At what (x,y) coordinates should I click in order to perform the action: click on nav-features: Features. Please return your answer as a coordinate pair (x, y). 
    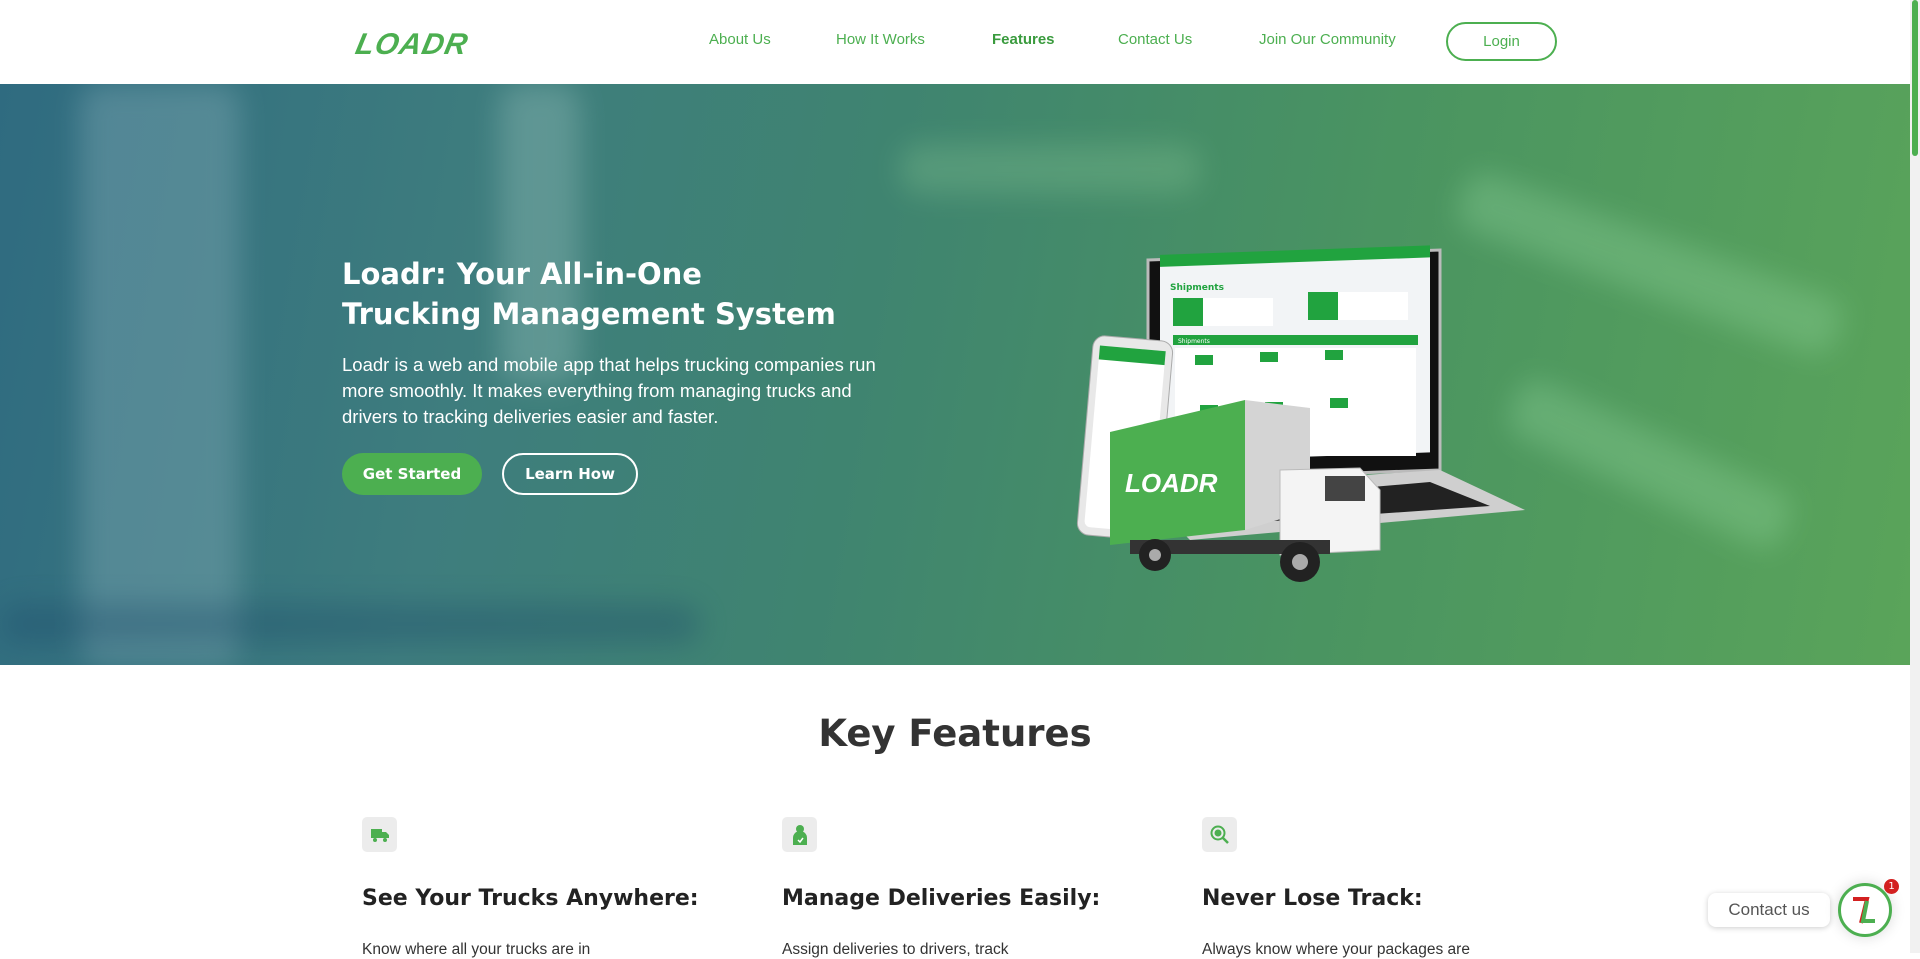
    Looking at the image, I should click on (1023, 39).